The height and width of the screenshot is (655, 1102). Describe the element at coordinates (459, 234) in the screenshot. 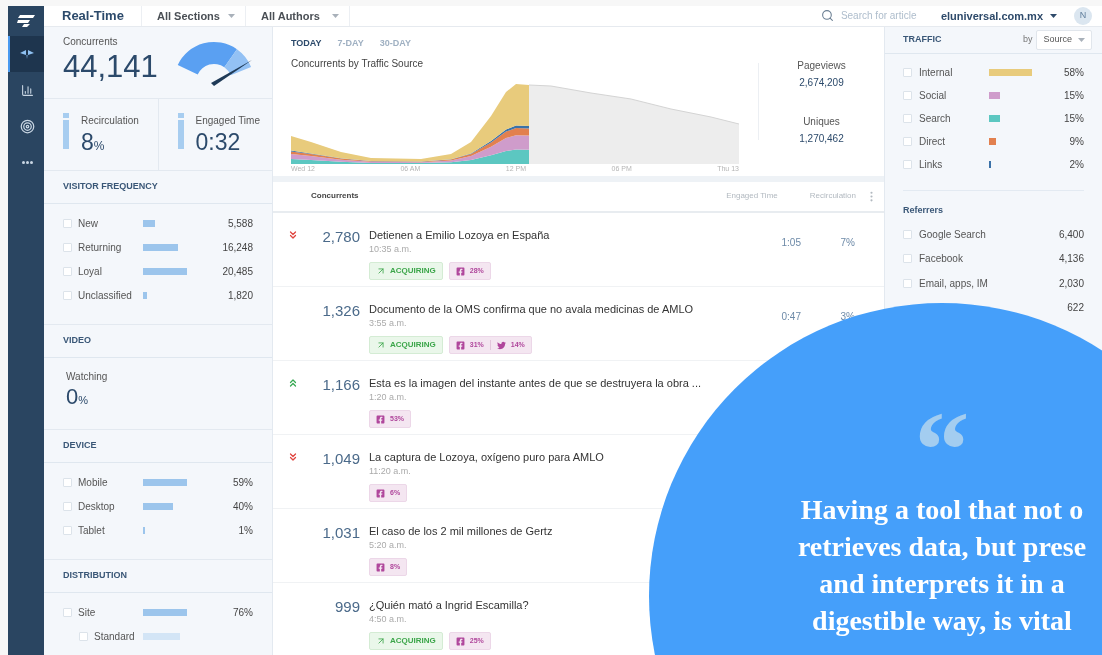

I see `article-title: Detienen a Emilio Lozoya en España` at that location.